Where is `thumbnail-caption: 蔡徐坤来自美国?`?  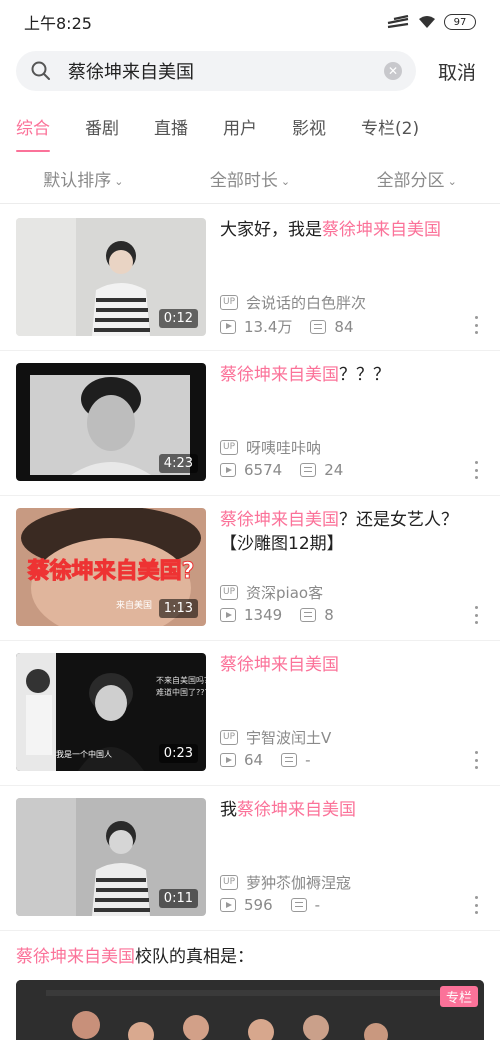 thumbnail-caption: 蔡徐坤来自美国? is located at coordinates (111, 571).